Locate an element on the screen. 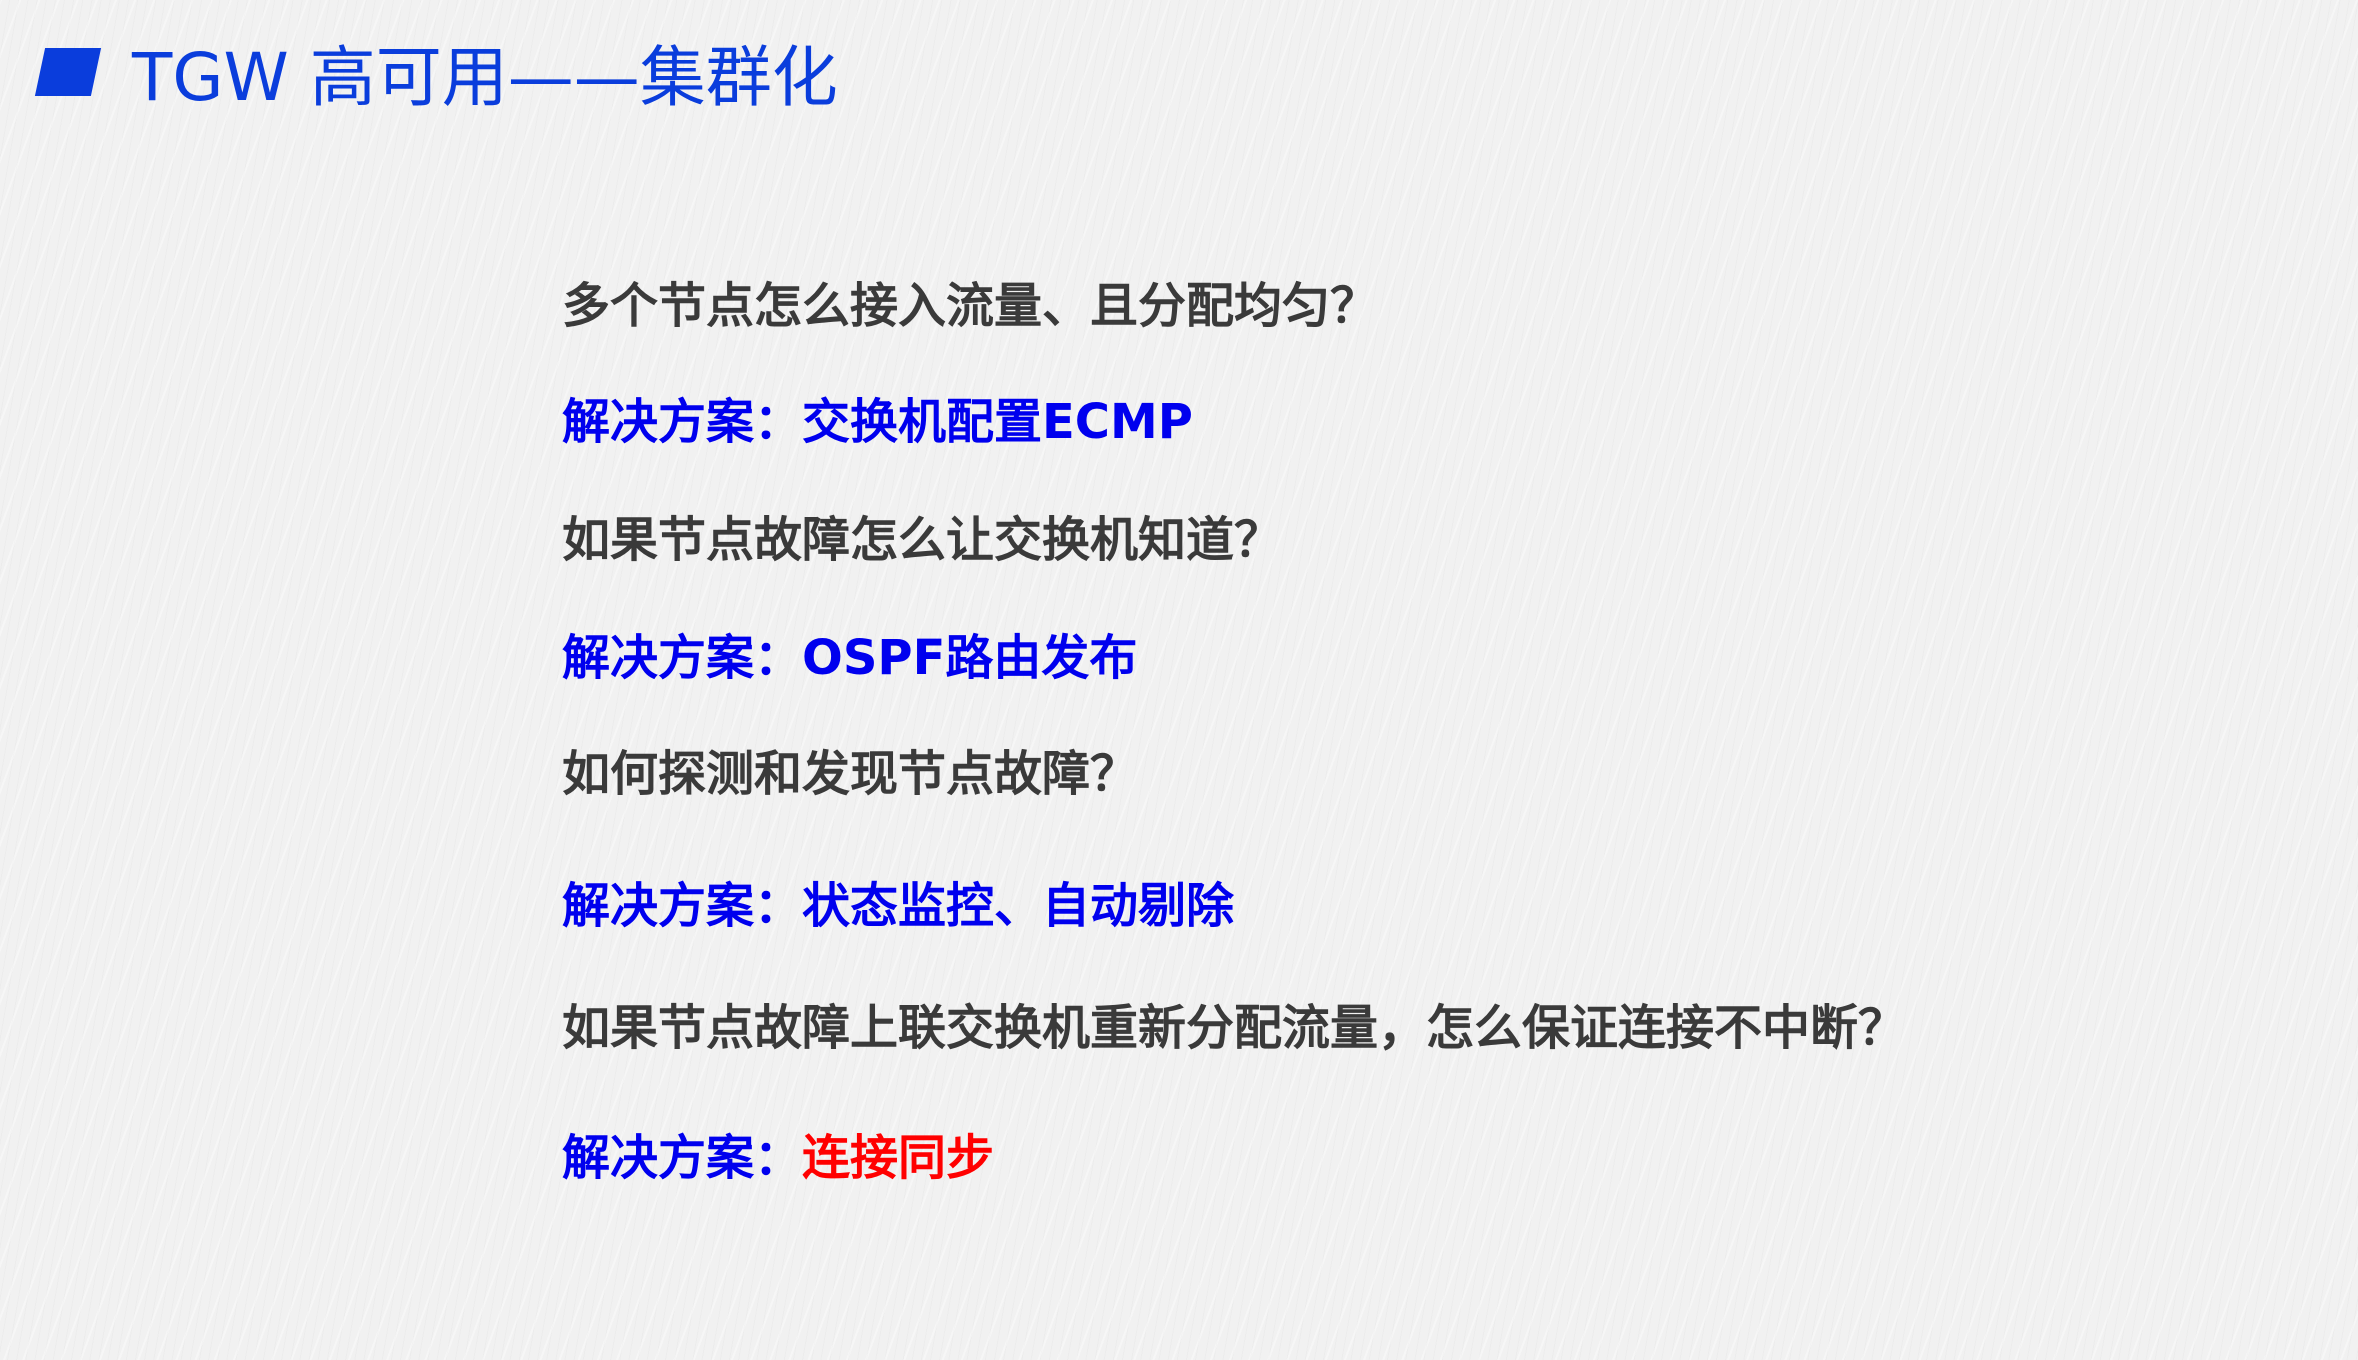 This screenshot has height=1360, width=2358. question-3: 如何探测和发现节点故障？ is located at coordinates (850, 774).